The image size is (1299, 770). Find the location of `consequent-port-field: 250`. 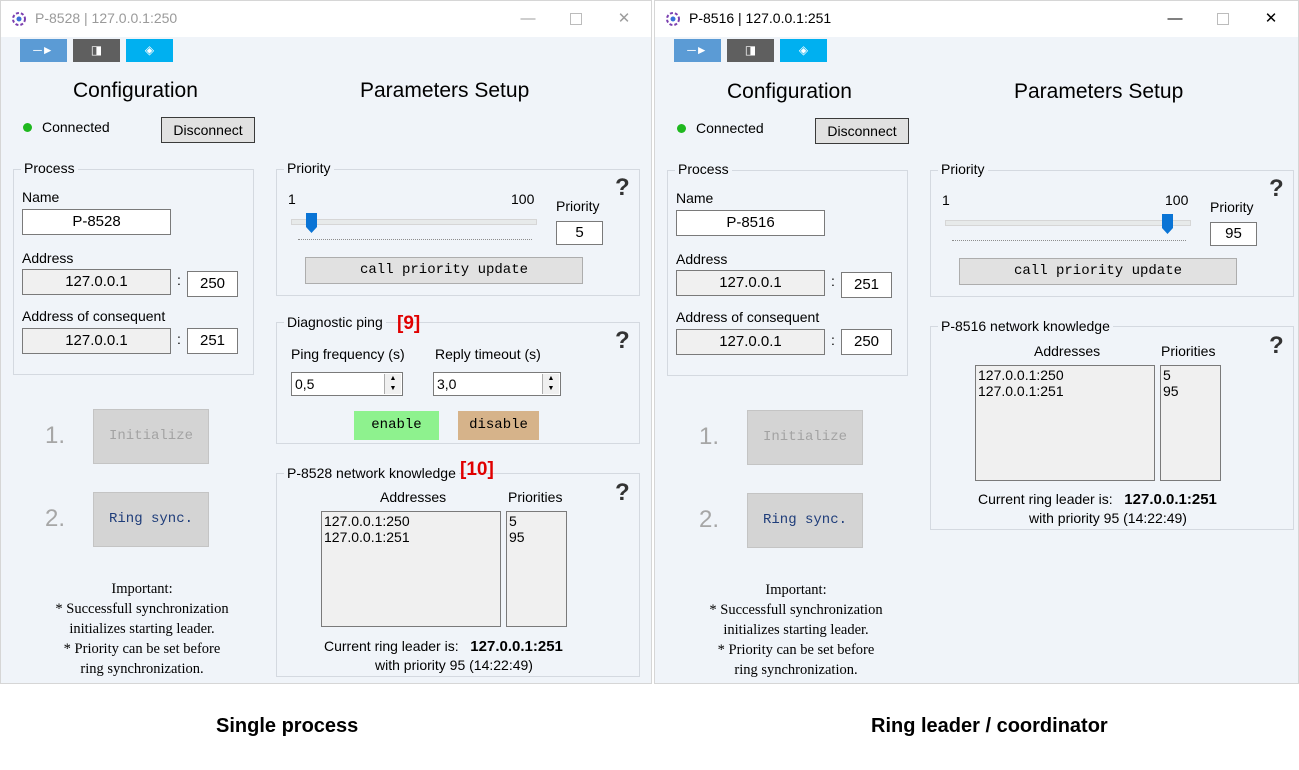

consequent-port-field: 250 is located at coordinates (866, 342).